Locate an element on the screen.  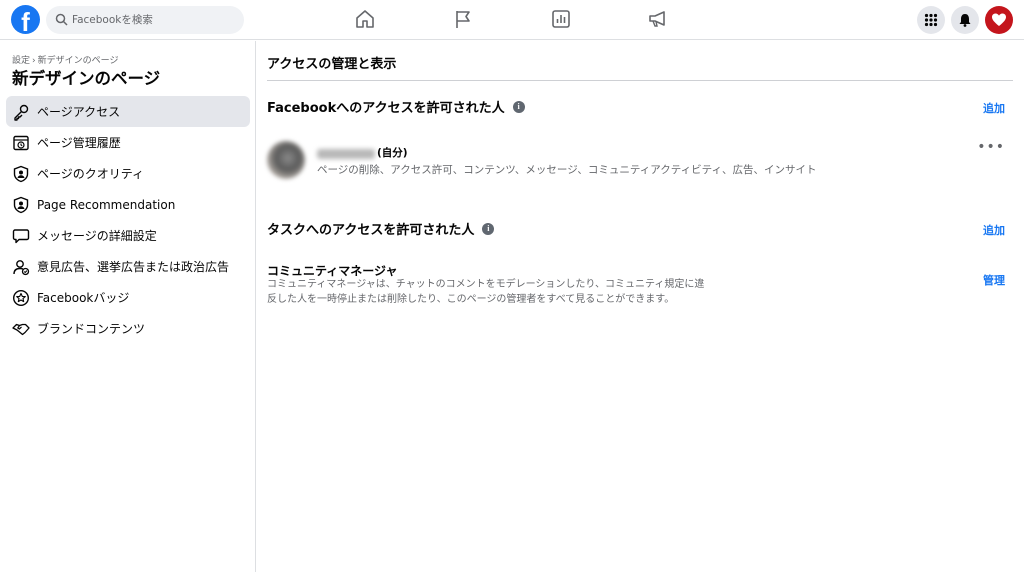
sidebar-item-branded-content: ブランドコンテンツ is located at coordinates (128, 328).